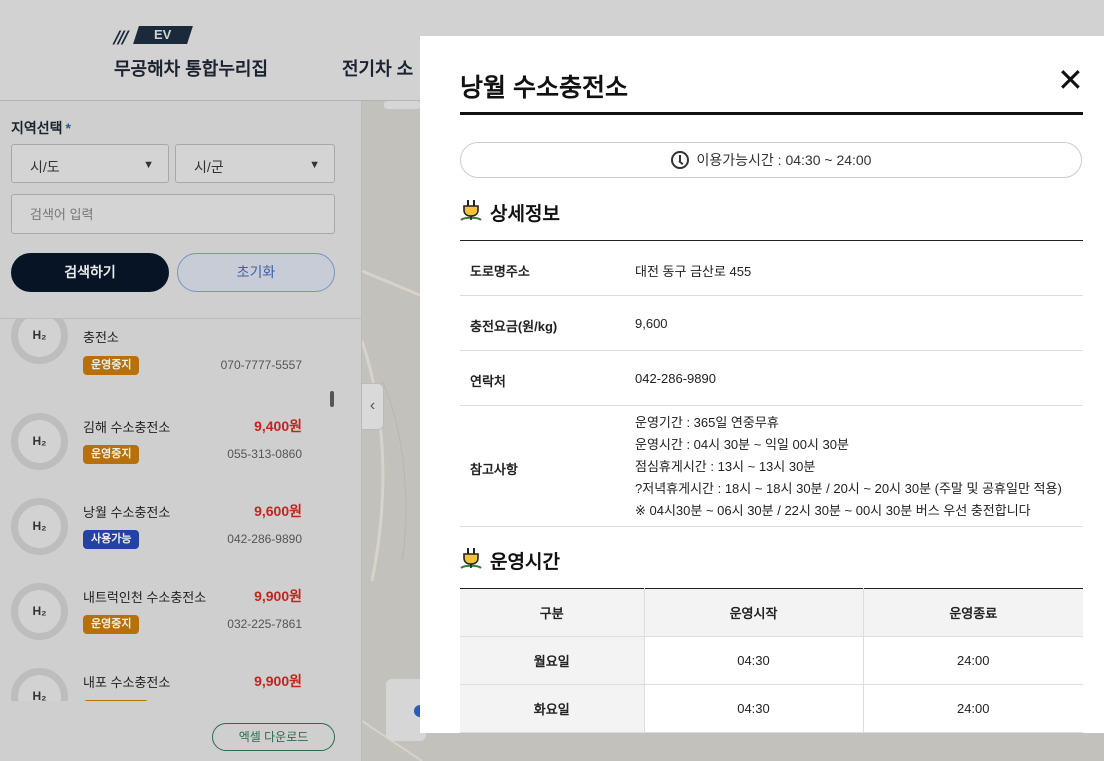  What do you see at coordinates (101, 337) in the screenshot?
I see `station-name: 충전소` at bounding box center [101, 337].